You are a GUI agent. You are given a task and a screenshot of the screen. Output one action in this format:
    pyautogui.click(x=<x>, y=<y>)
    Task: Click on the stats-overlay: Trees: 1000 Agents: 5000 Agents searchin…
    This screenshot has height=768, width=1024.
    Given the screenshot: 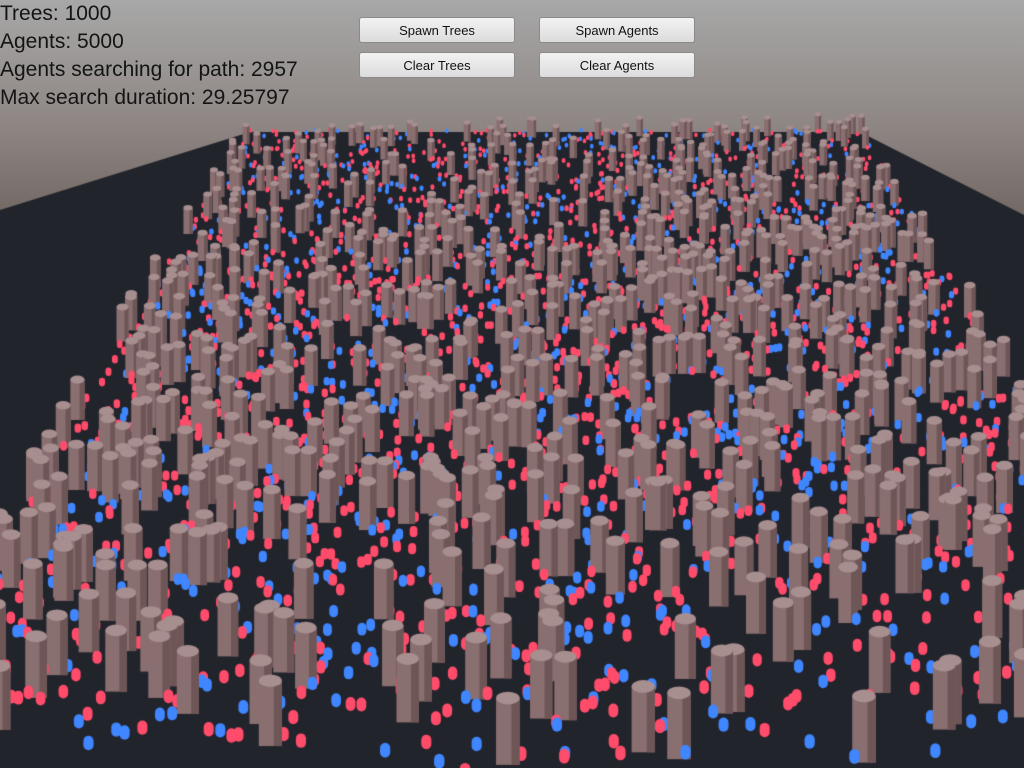 What is the action you would take?
    pyautogui.click(x=149, y=56)
    